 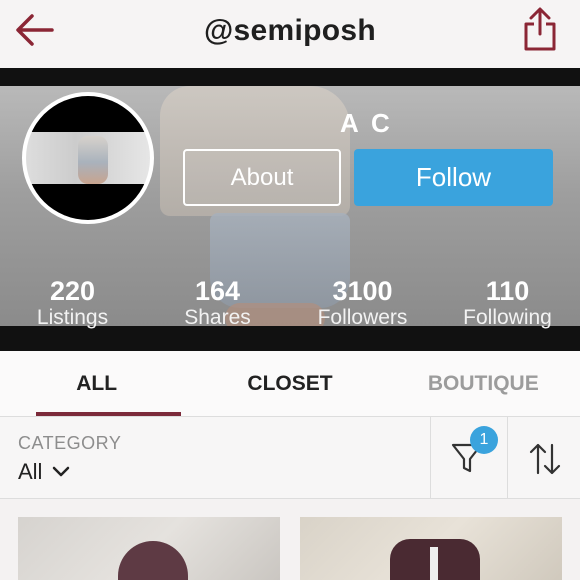 What do you see at coordinates (507, 291) in the screenshot?
I see `stat-value: 110` at bounding box center [507, 291].